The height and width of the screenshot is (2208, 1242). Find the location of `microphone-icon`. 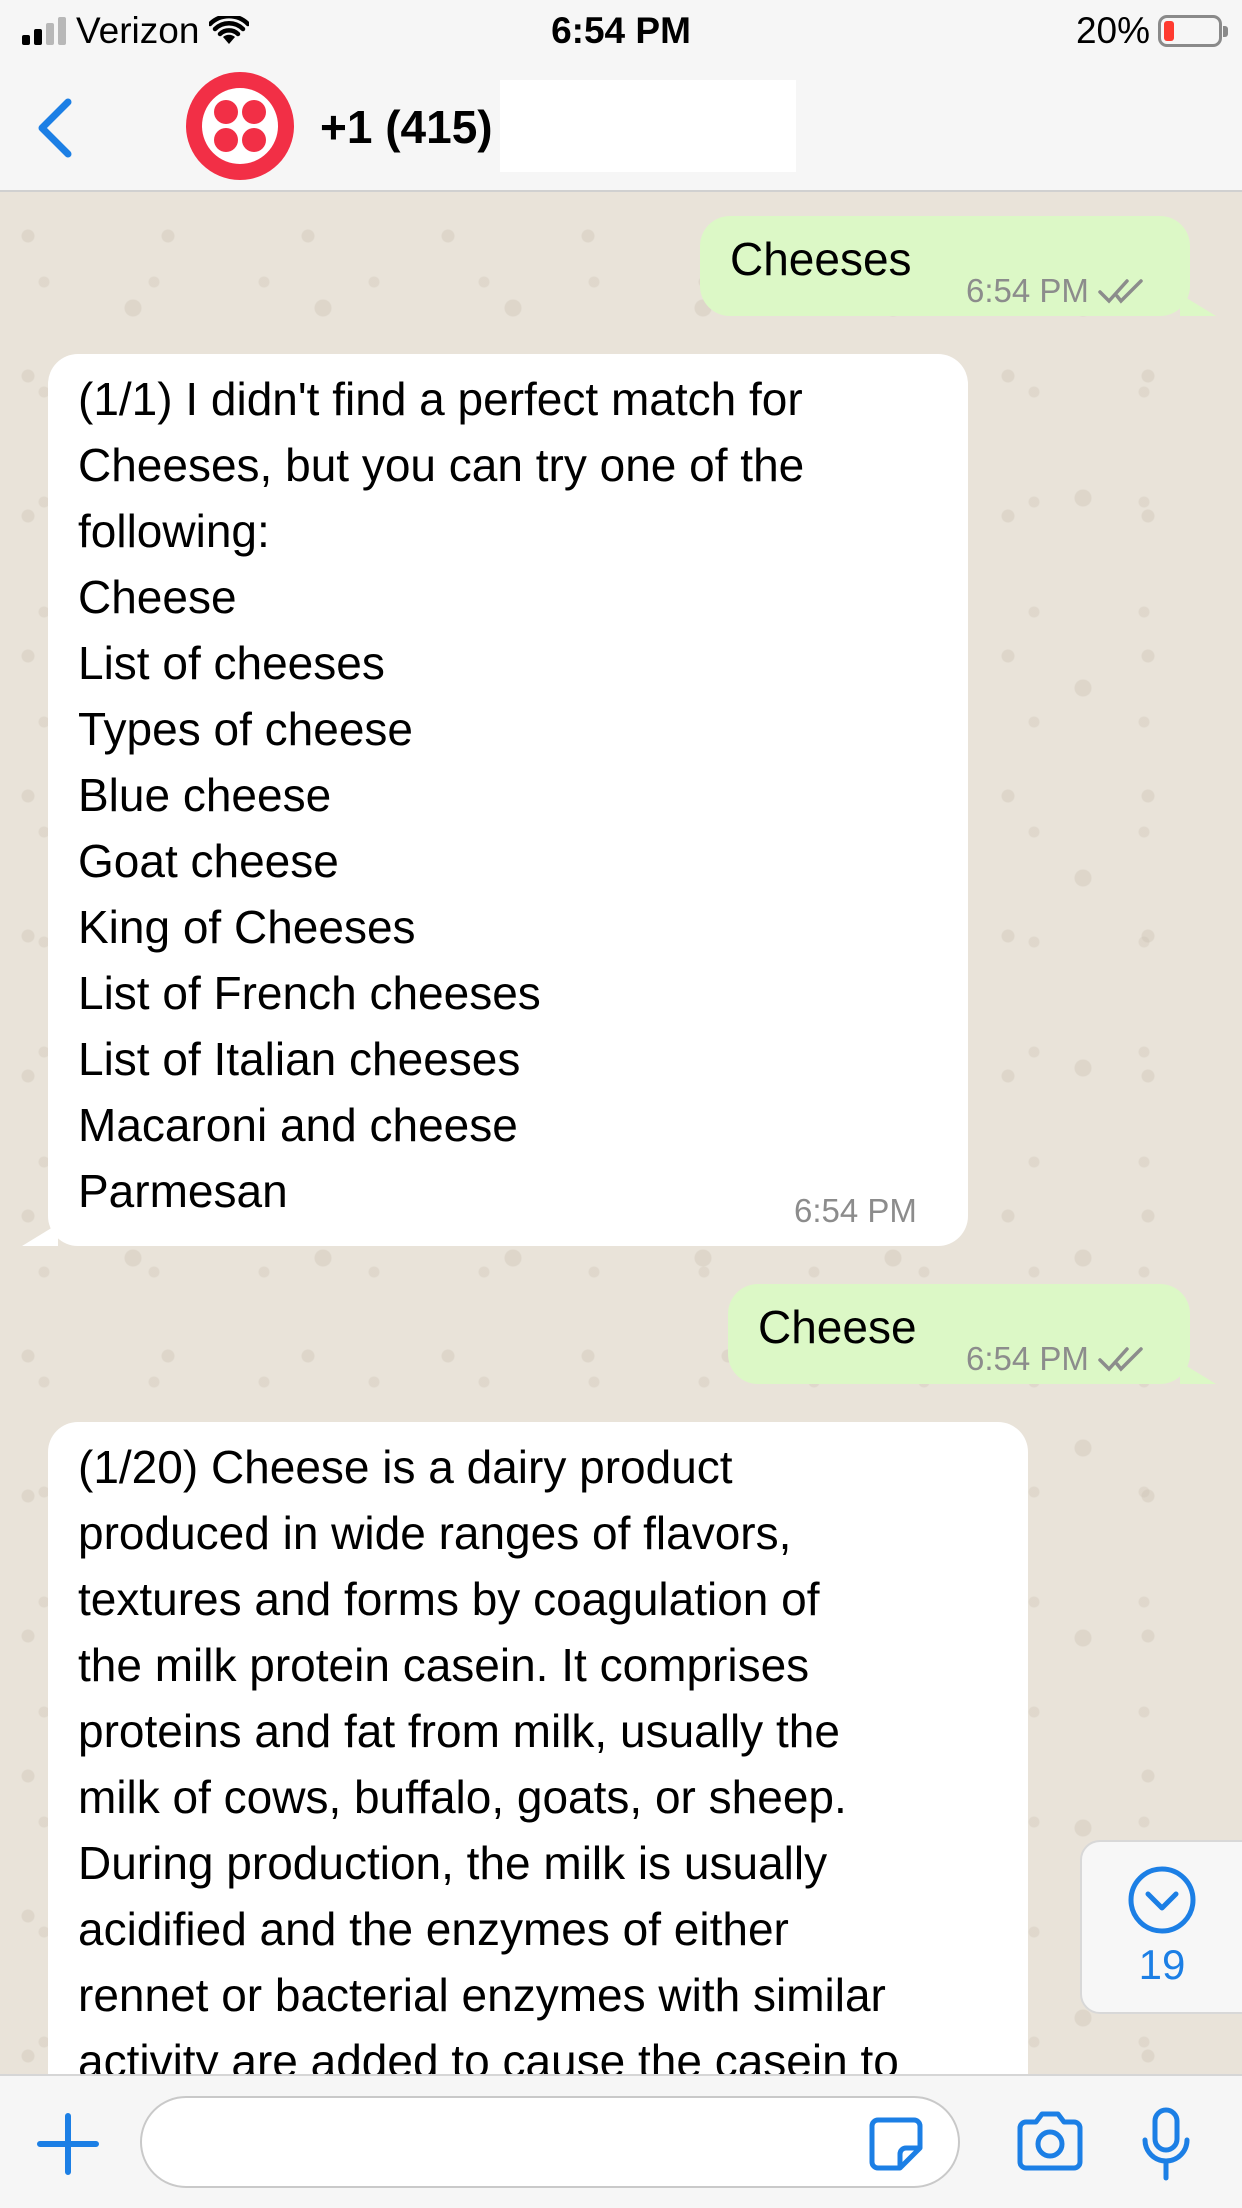

microphone-icon is located at coordinates (1166, 2144).